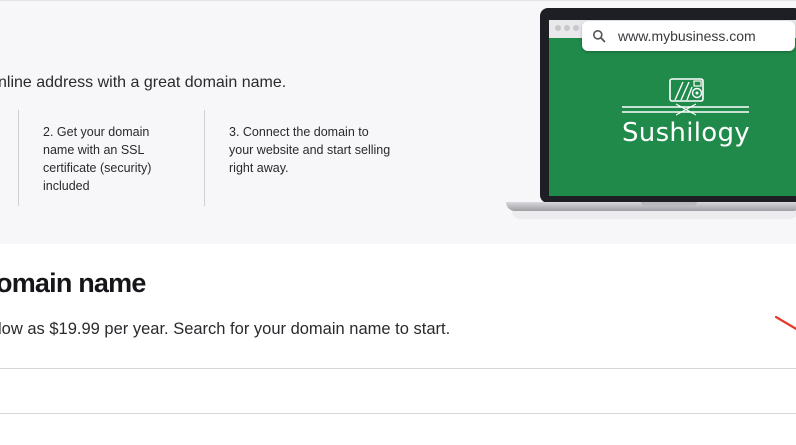 Image resolution: width=796 pixels, height=445 pixels. Describe the element at coordinates (599, 36) in the screenshot. I see `search-icon` at that location.